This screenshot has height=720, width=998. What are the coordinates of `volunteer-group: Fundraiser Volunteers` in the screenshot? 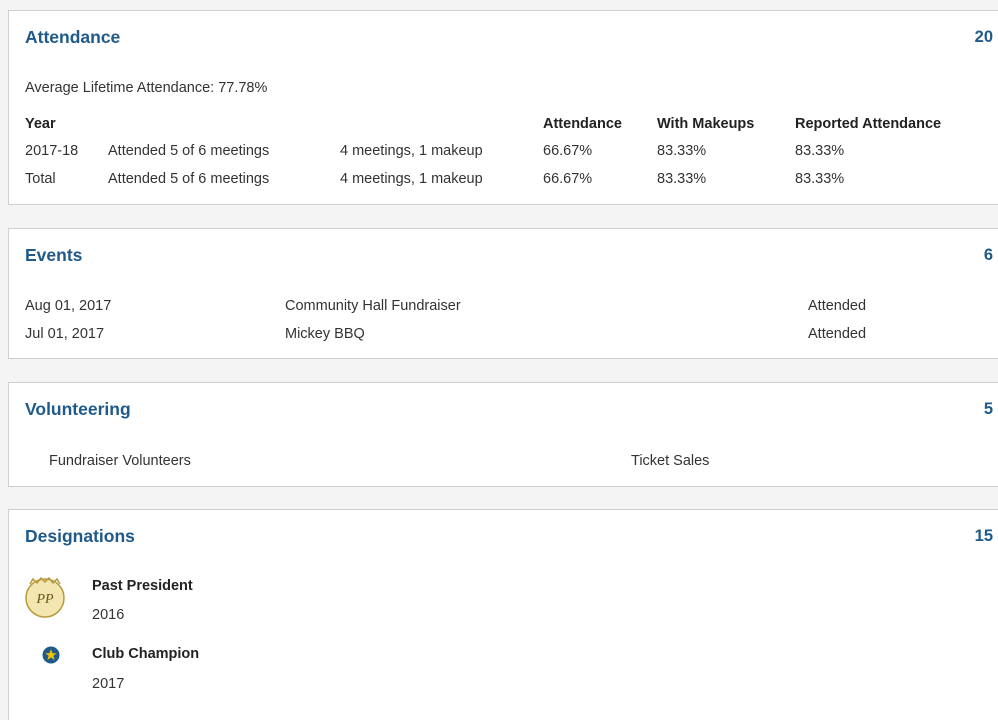 It's located at (120, 461).